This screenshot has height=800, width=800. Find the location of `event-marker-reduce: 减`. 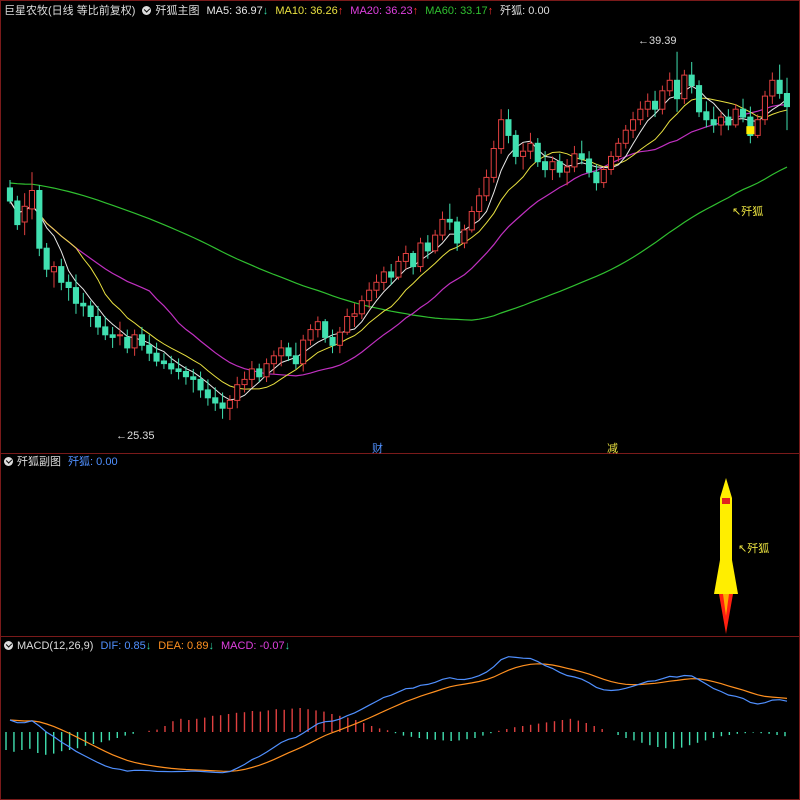

event-marker-reduce: 减 is located at coordinates (612, 448).